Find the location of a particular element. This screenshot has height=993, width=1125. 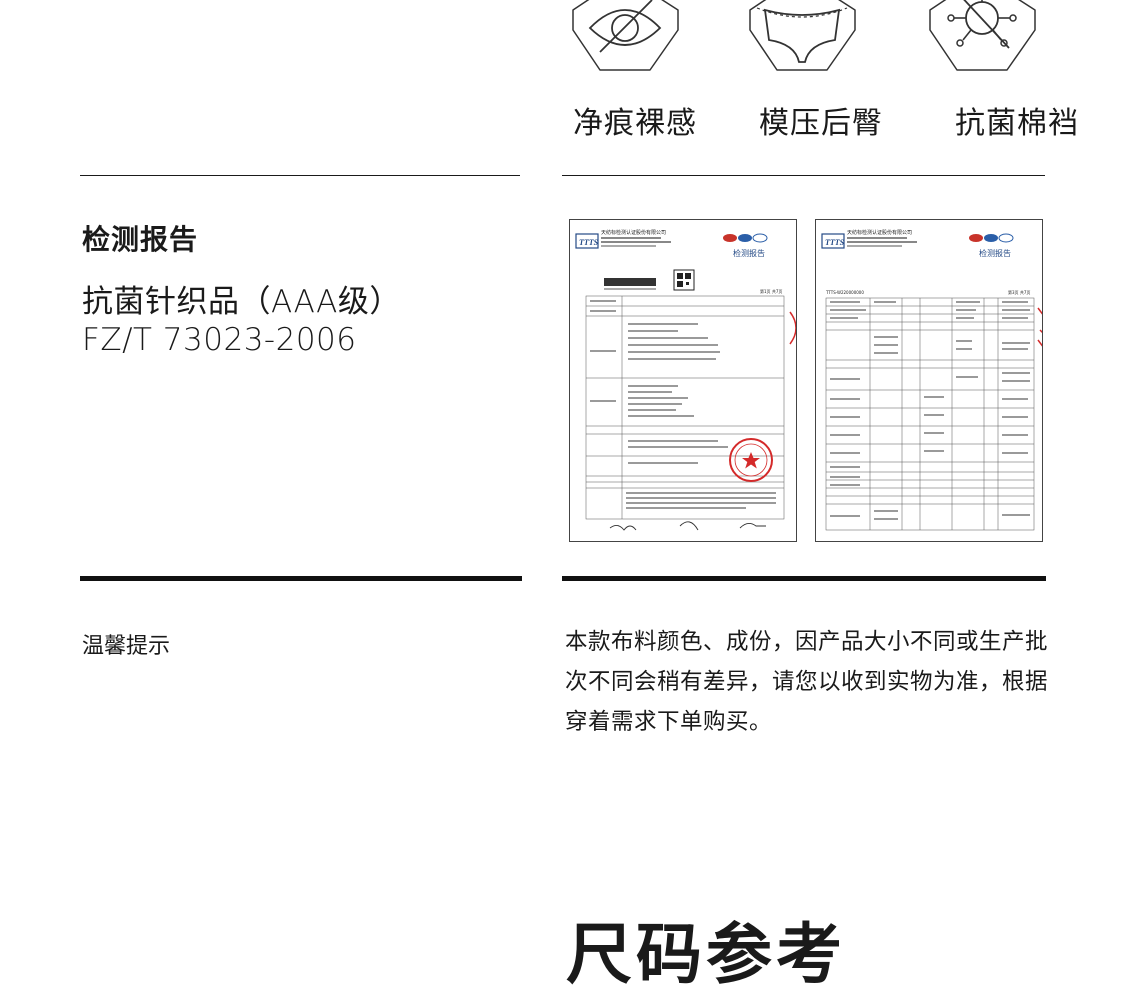

feature-label-antibacterial: 抗菌棉裆 is located at coordinates (1017, 123).